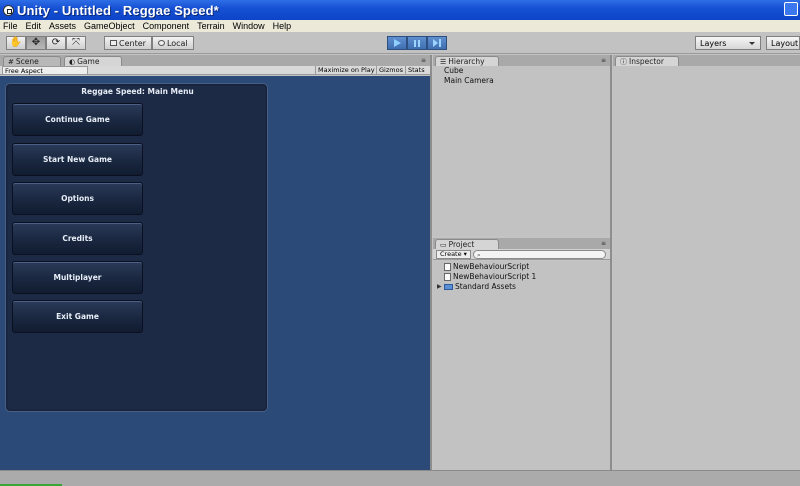 Image resolution: width=800 pixels, height=486 pixels. I want to click on project-item-label: NewBehaviourScript 1, so click(495, 276).